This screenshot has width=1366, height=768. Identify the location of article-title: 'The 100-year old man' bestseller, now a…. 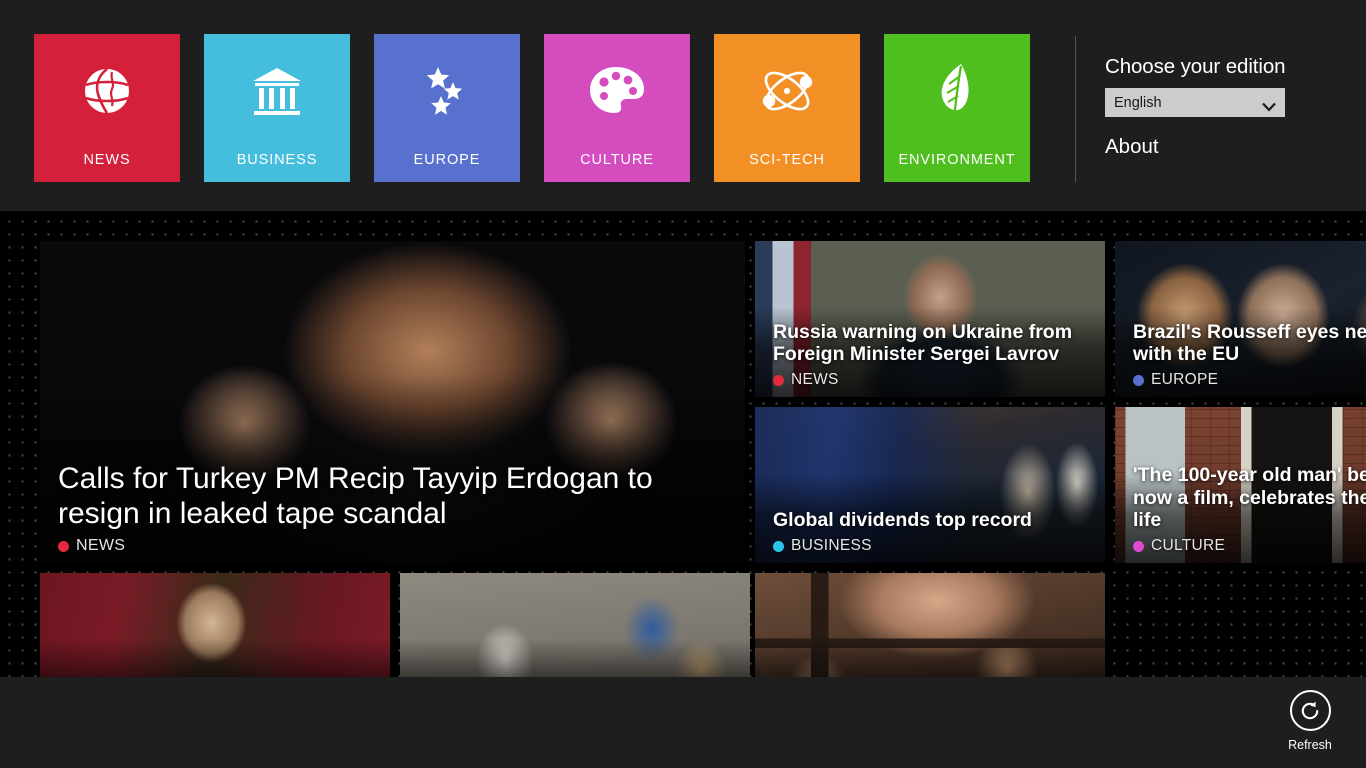
(1249, 498).